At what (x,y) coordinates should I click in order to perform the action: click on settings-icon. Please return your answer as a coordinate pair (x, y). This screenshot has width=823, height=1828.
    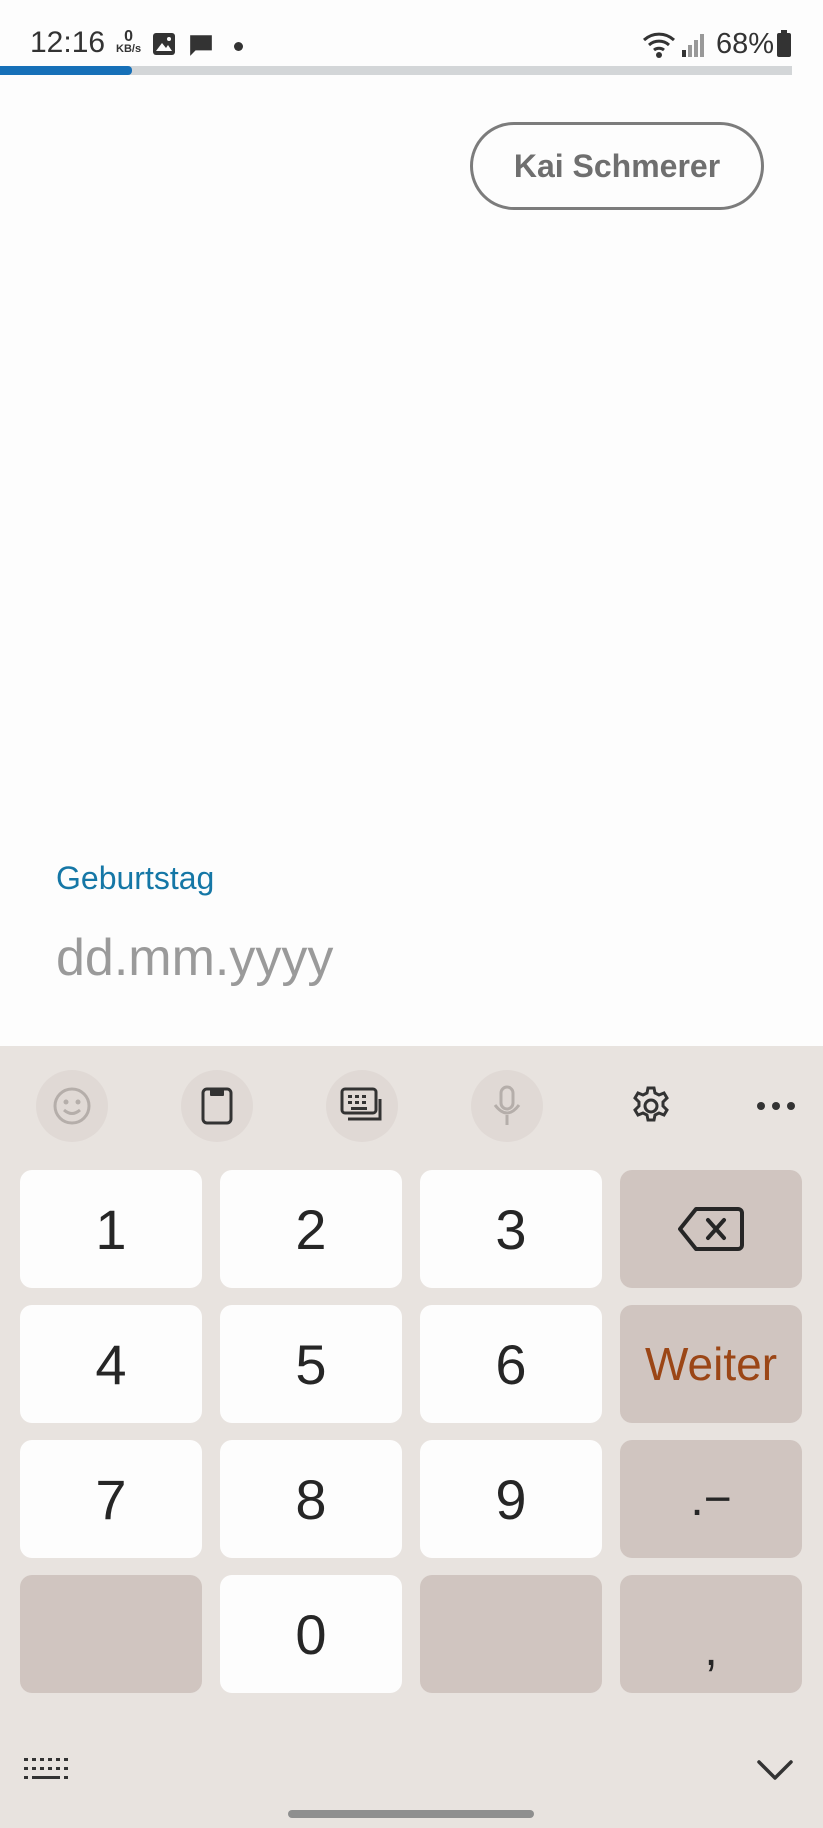
    Looking at the image, I should click on (651, 1104).